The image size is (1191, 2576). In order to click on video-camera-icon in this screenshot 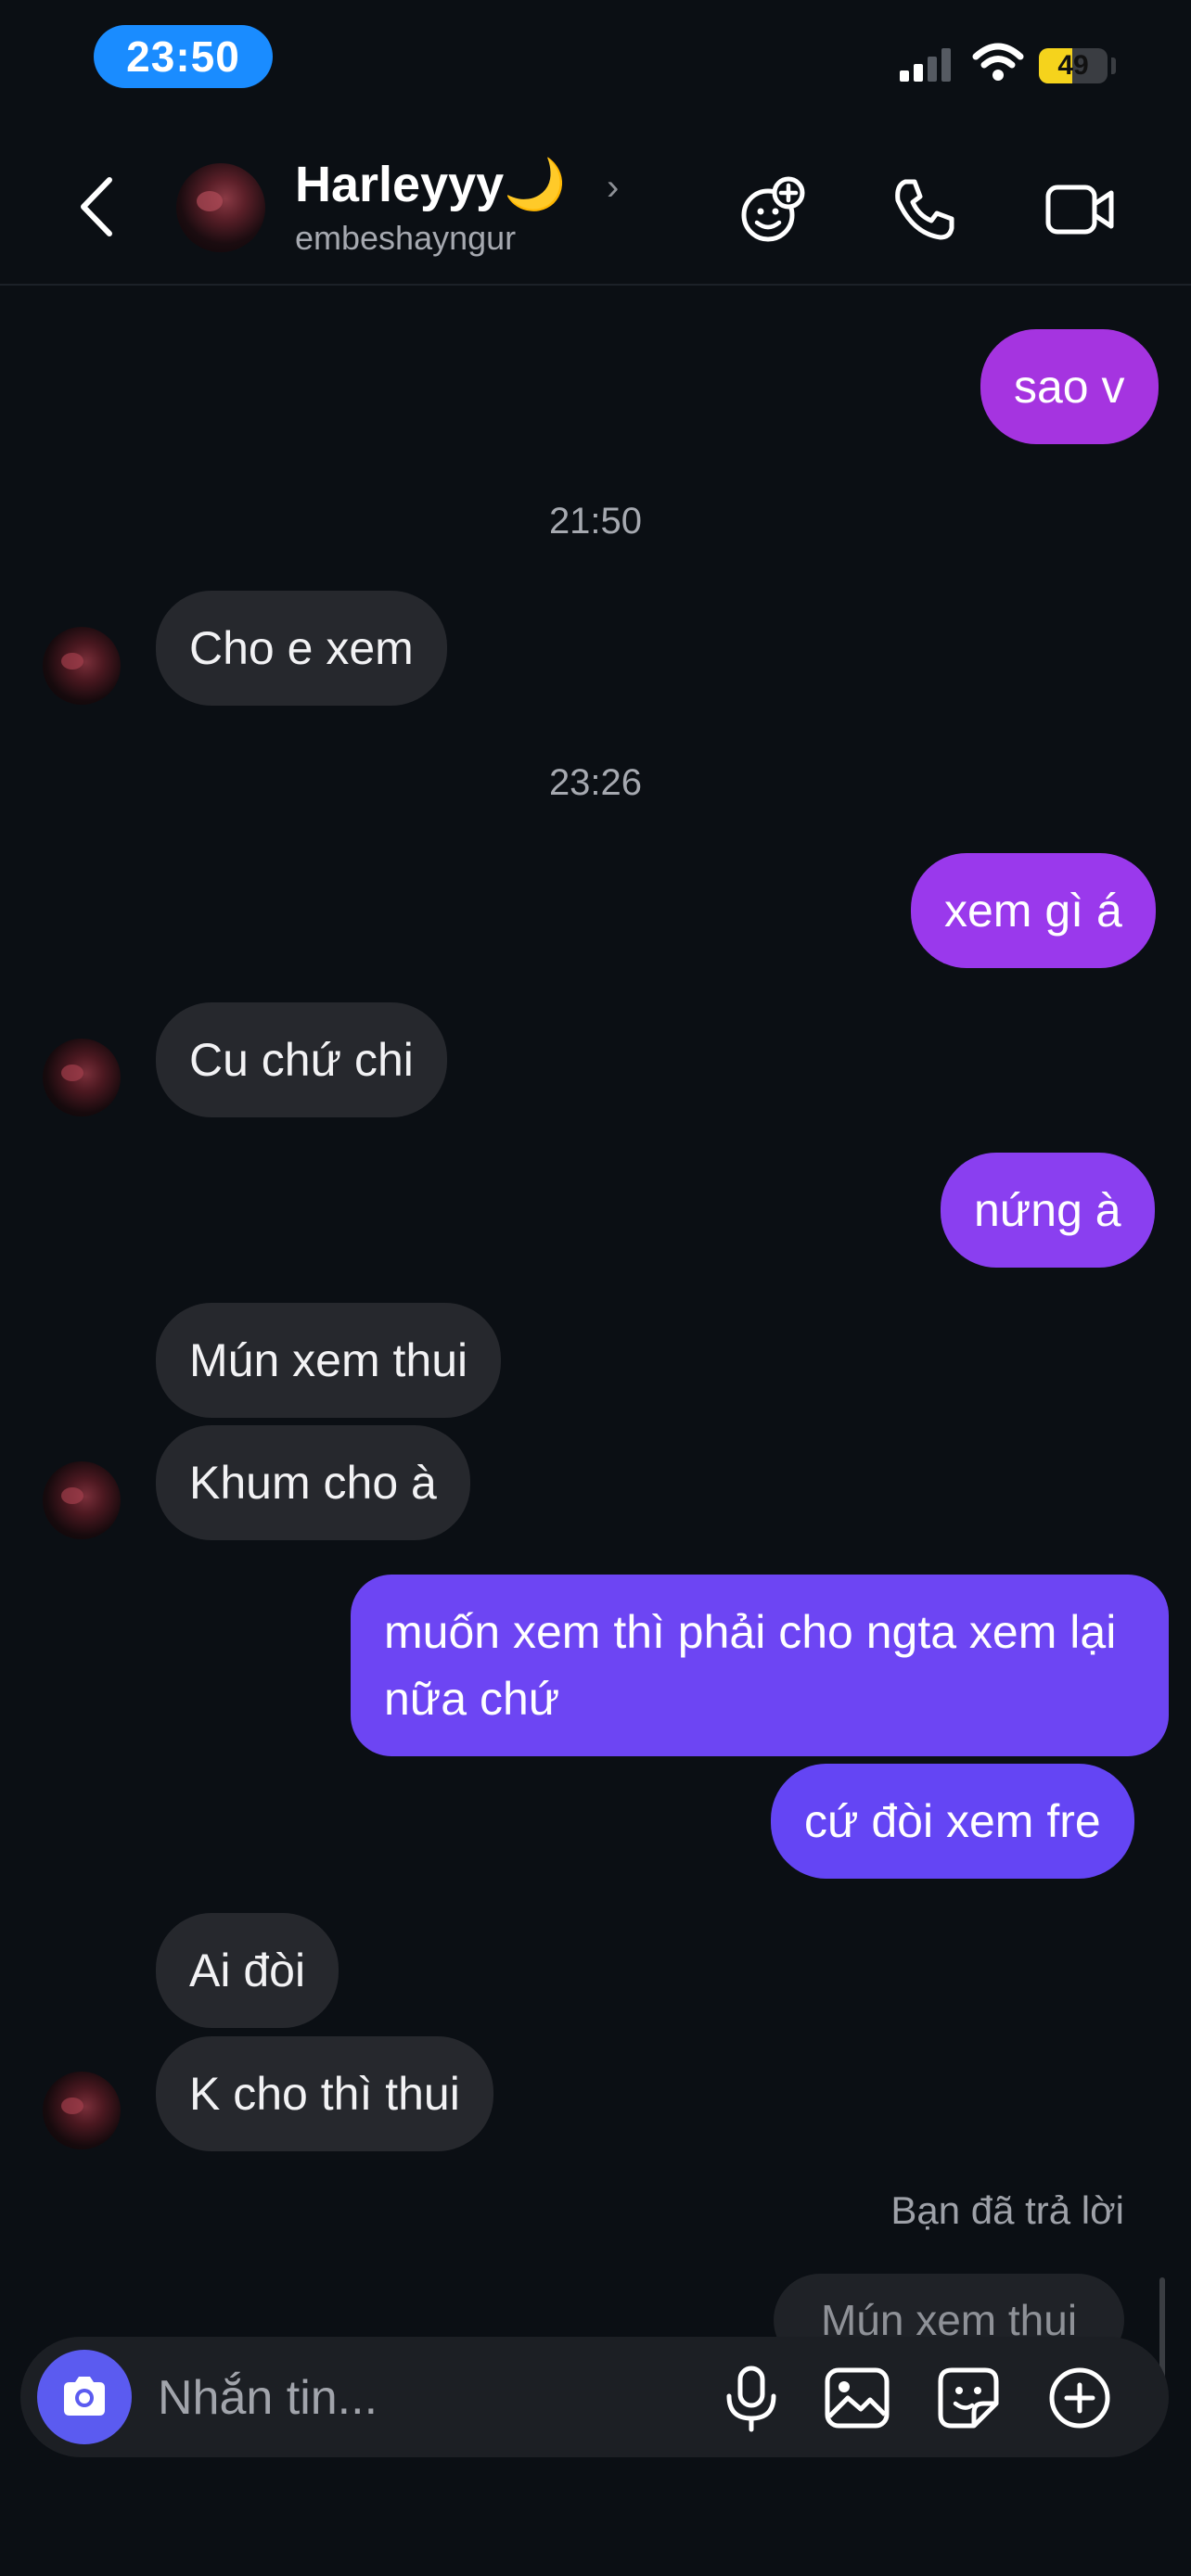, I will do `click(1080, 209)`.